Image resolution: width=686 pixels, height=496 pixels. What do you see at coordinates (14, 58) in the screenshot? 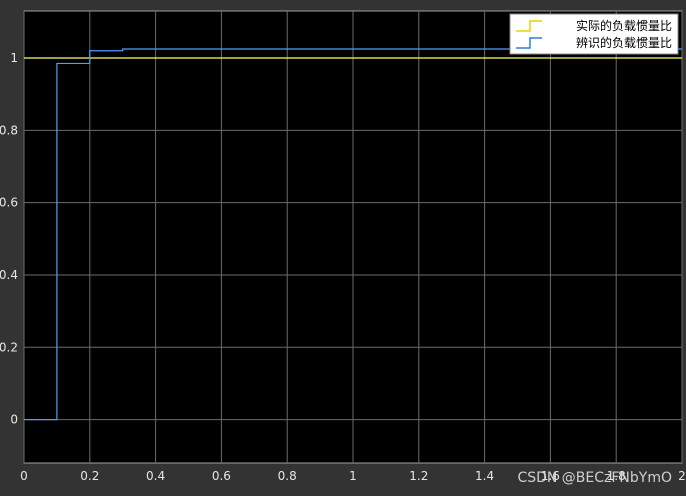
I see `y-tick-label: 1` at bounding box center [14, 58].